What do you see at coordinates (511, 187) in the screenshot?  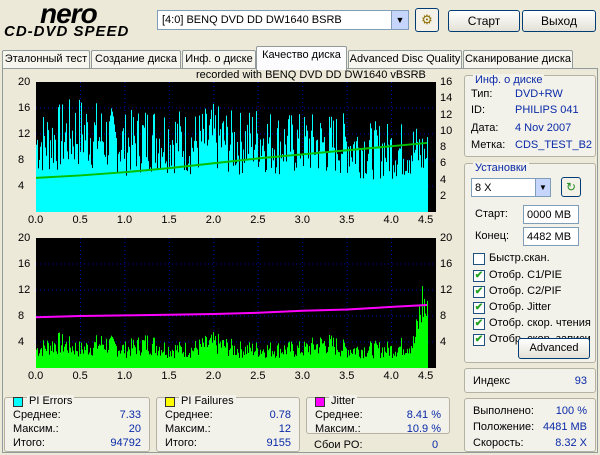 I see `speed-select: 8 X ▼` at bounding box center [511, 187].